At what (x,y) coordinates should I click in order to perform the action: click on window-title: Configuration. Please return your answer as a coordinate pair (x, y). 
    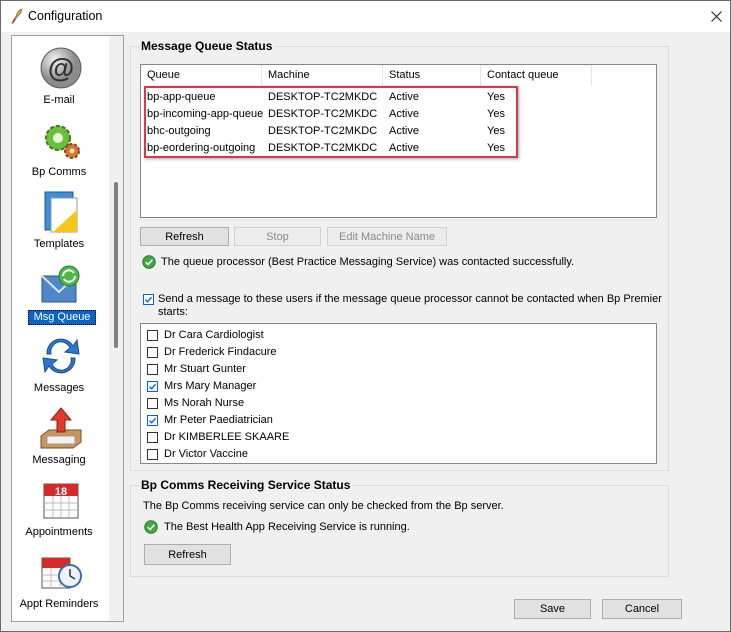
    Looking at the image, I should click on (65, 16).